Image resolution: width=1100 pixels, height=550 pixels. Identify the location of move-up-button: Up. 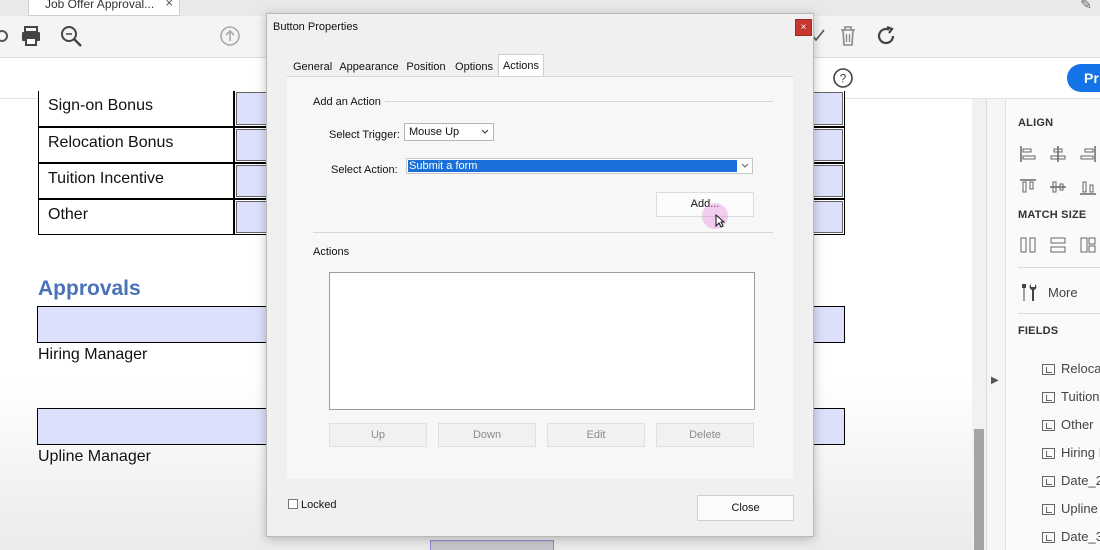
(378, 435).